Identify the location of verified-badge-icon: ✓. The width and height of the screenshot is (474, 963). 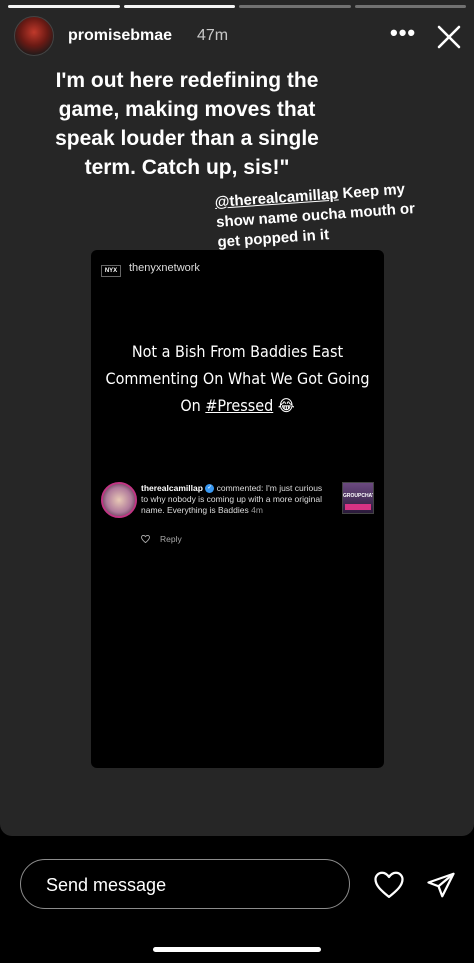
(210, 489).